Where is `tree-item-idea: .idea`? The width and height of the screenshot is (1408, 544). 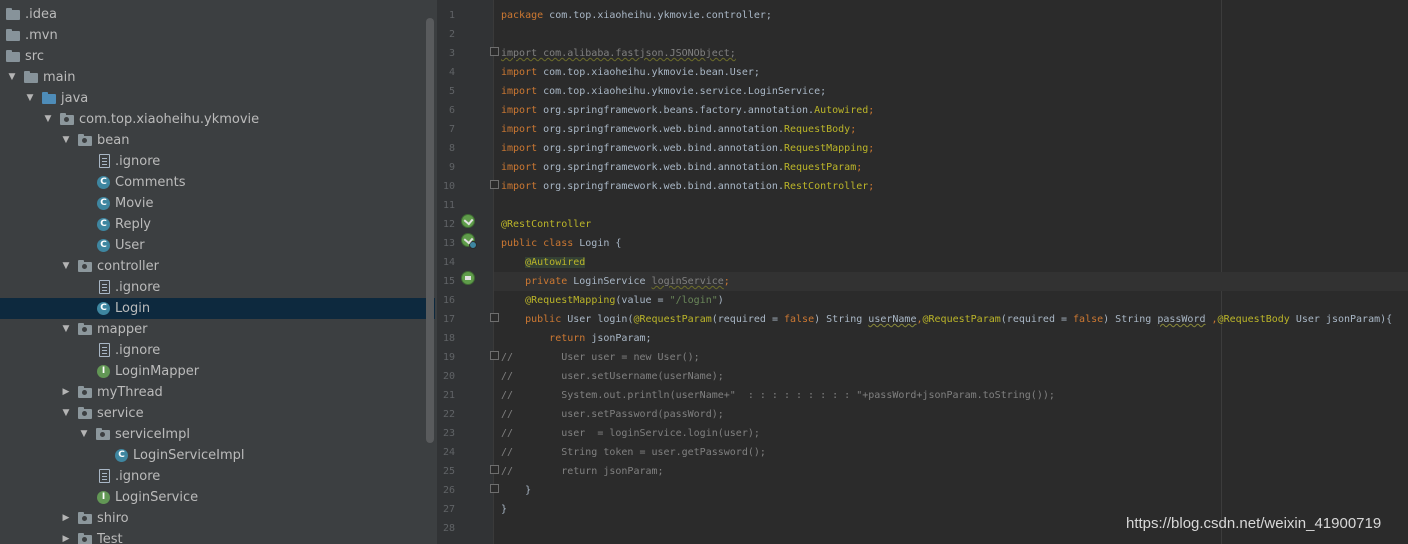
tree-item-idea: .idea is located at coordinates (217, 14).